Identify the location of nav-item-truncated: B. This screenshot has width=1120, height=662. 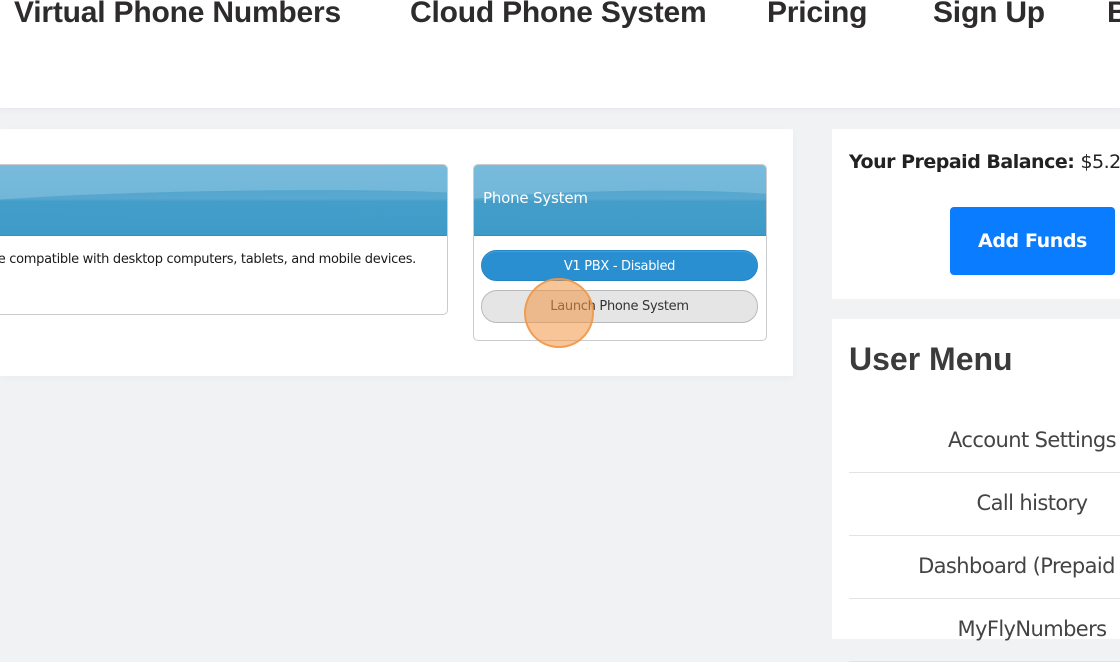
(1113, 15).